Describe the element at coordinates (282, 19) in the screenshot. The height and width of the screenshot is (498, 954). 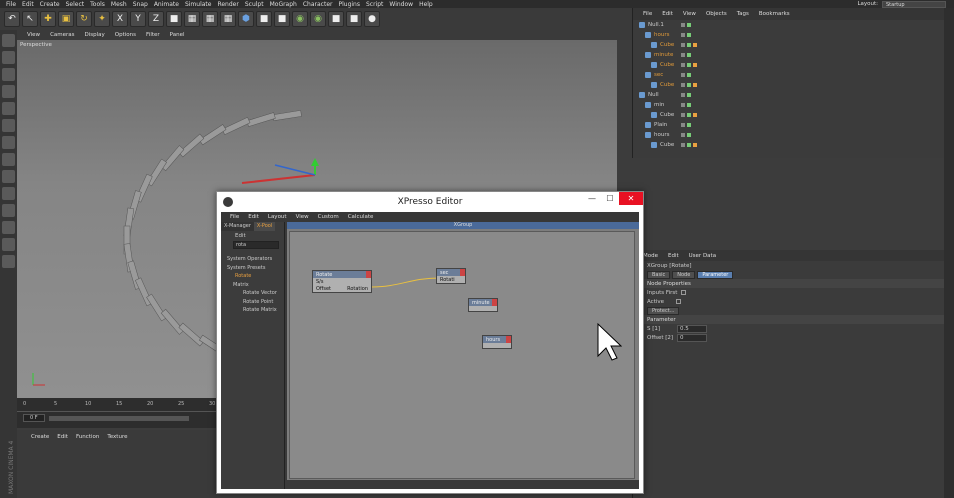
I see `nurbs-icon: ■` at that location.